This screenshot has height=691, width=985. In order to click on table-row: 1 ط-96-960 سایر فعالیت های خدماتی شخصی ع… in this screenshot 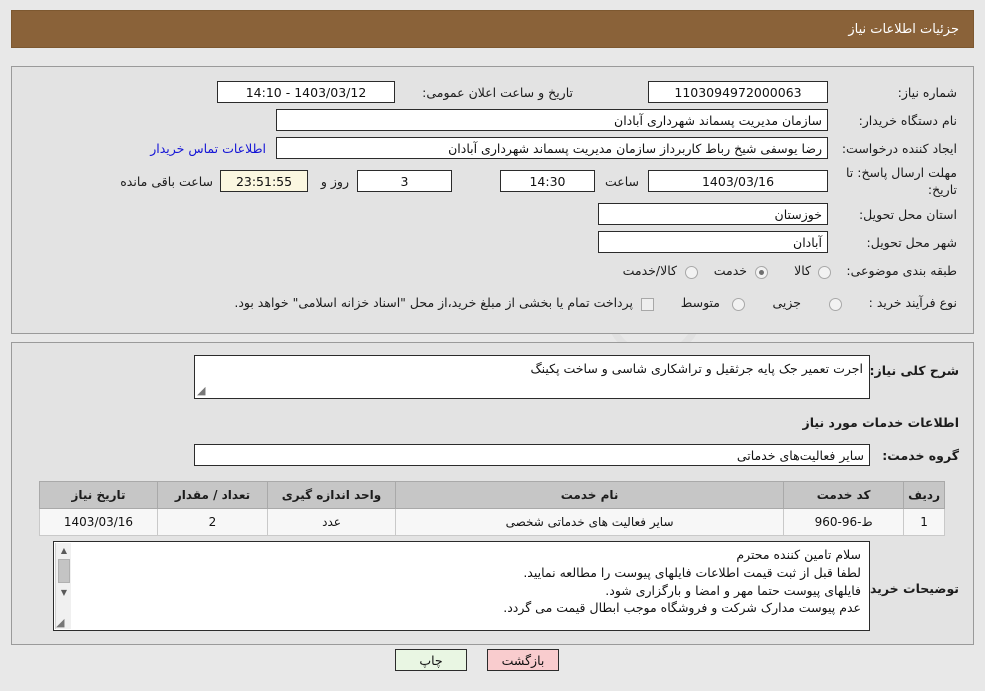, I will do `click(492, 522)`.